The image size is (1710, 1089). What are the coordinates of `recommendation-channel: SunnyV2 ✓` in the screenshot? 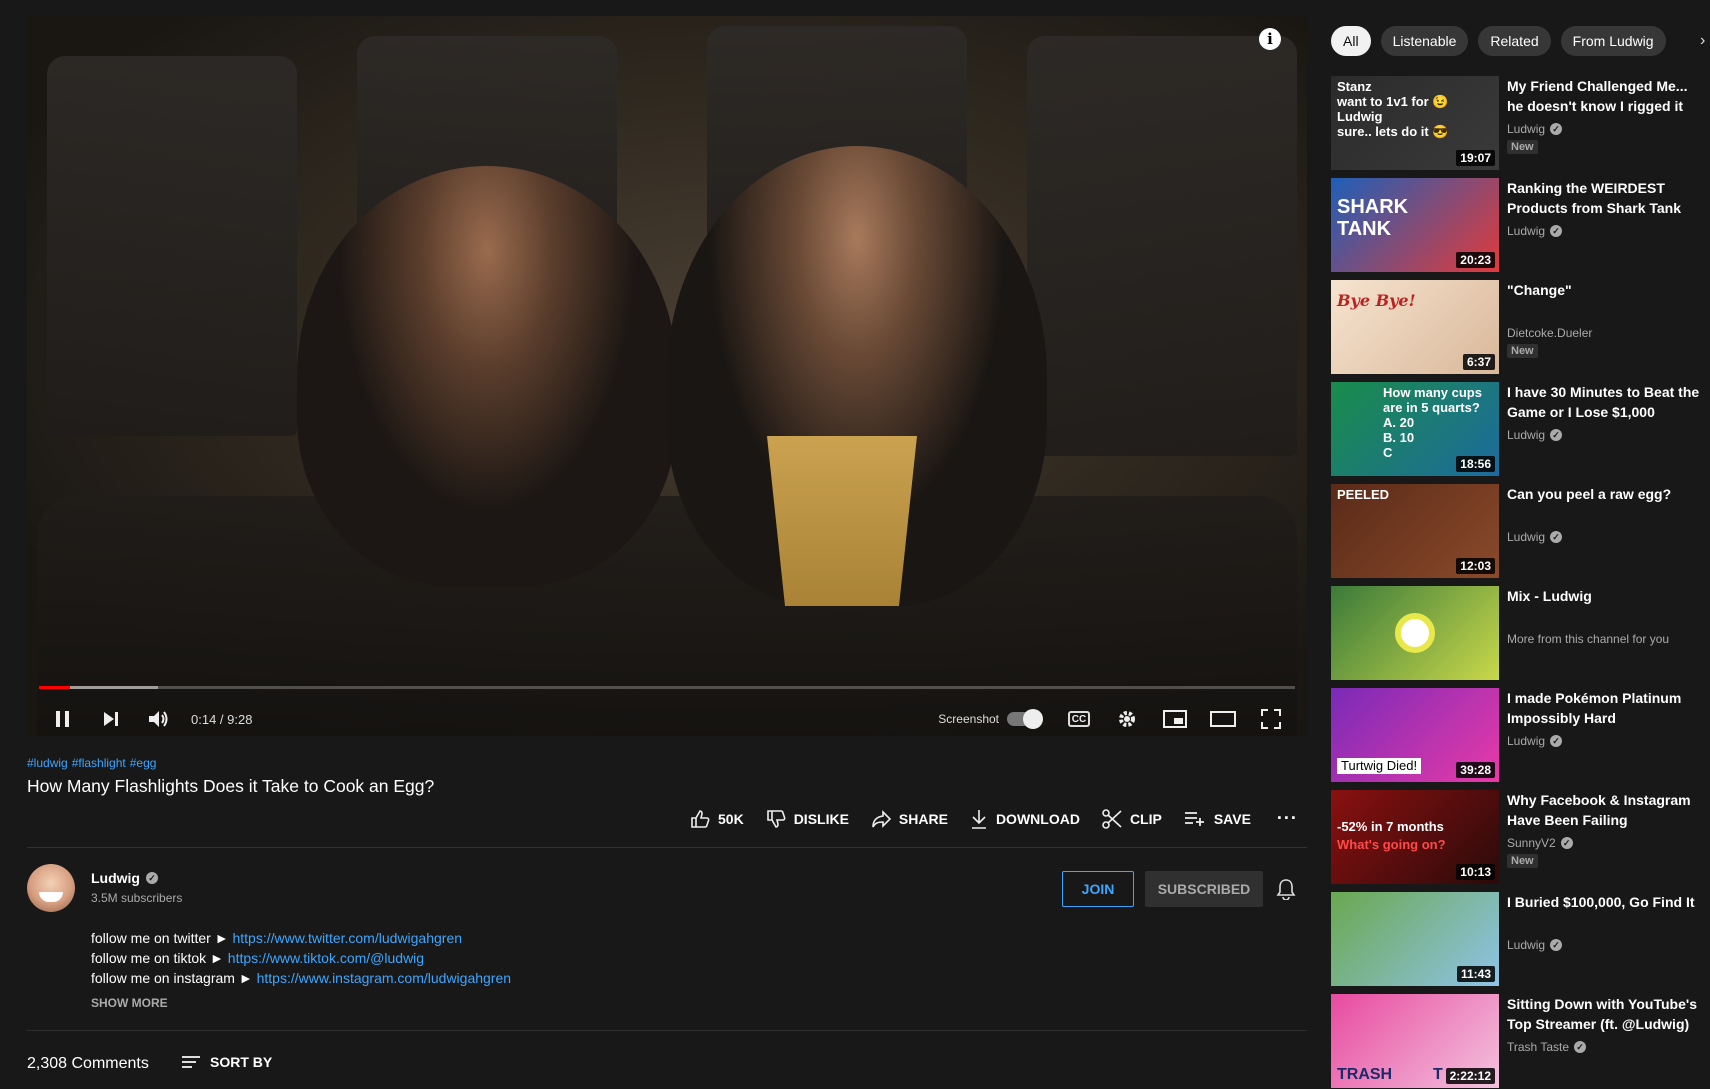 It's located at (1540, 843).